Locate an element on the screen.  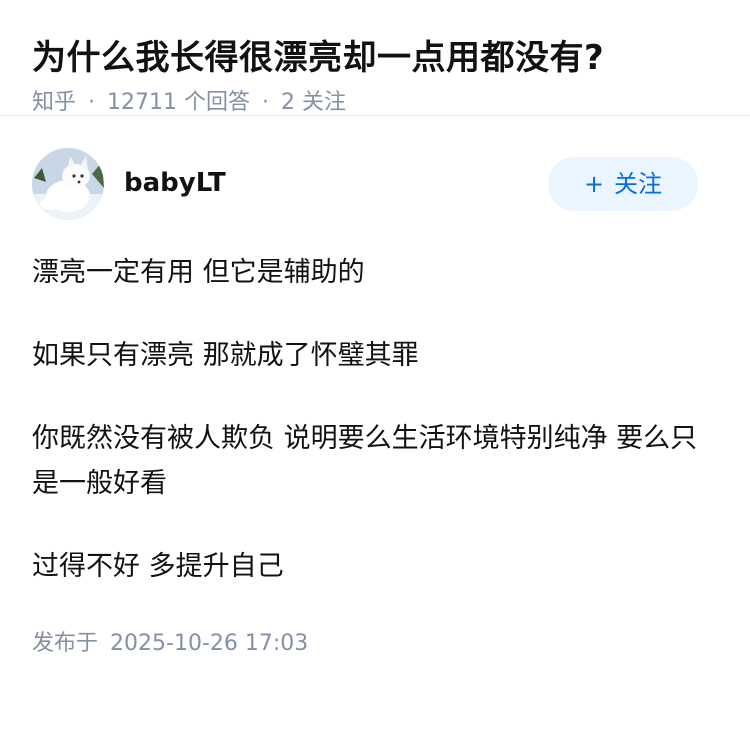
publish-label: 发布于 is located at coordinates (65, 643).